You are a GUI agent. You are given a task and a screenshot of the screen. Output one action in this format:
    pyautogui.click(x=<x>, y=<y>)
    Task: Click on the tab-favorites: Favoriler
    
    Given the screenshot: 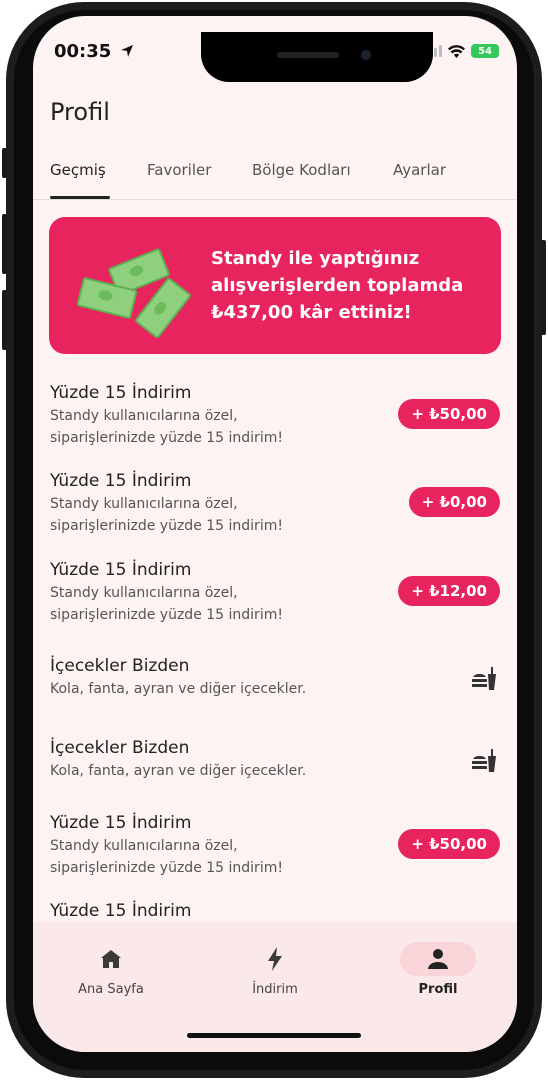 What is the action you would take?
    pyautogui.click(x=179, y=170)
    